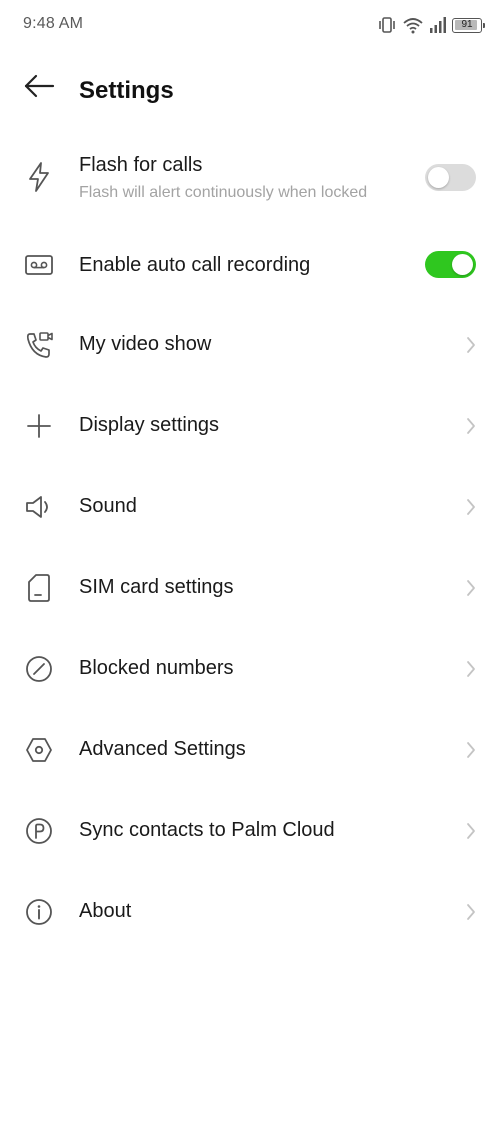 This screenshot has height=1148, width=504. I want to click on settings-item-sound: Sound, so click(252, 507).